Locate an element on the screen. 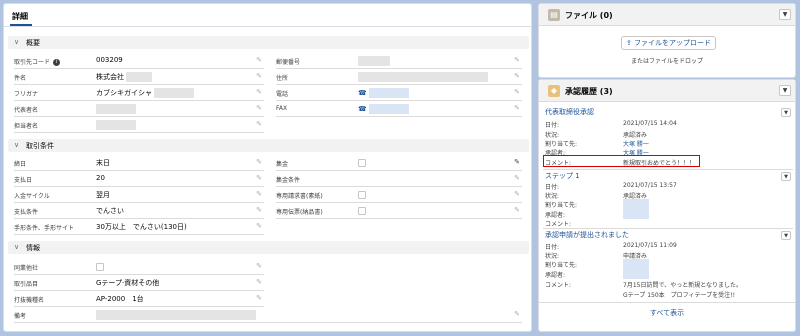 This screenshot has width=800, height=336. field-row-subject: 件名 株式会社 ✎ is located at coordinates (139, 77).